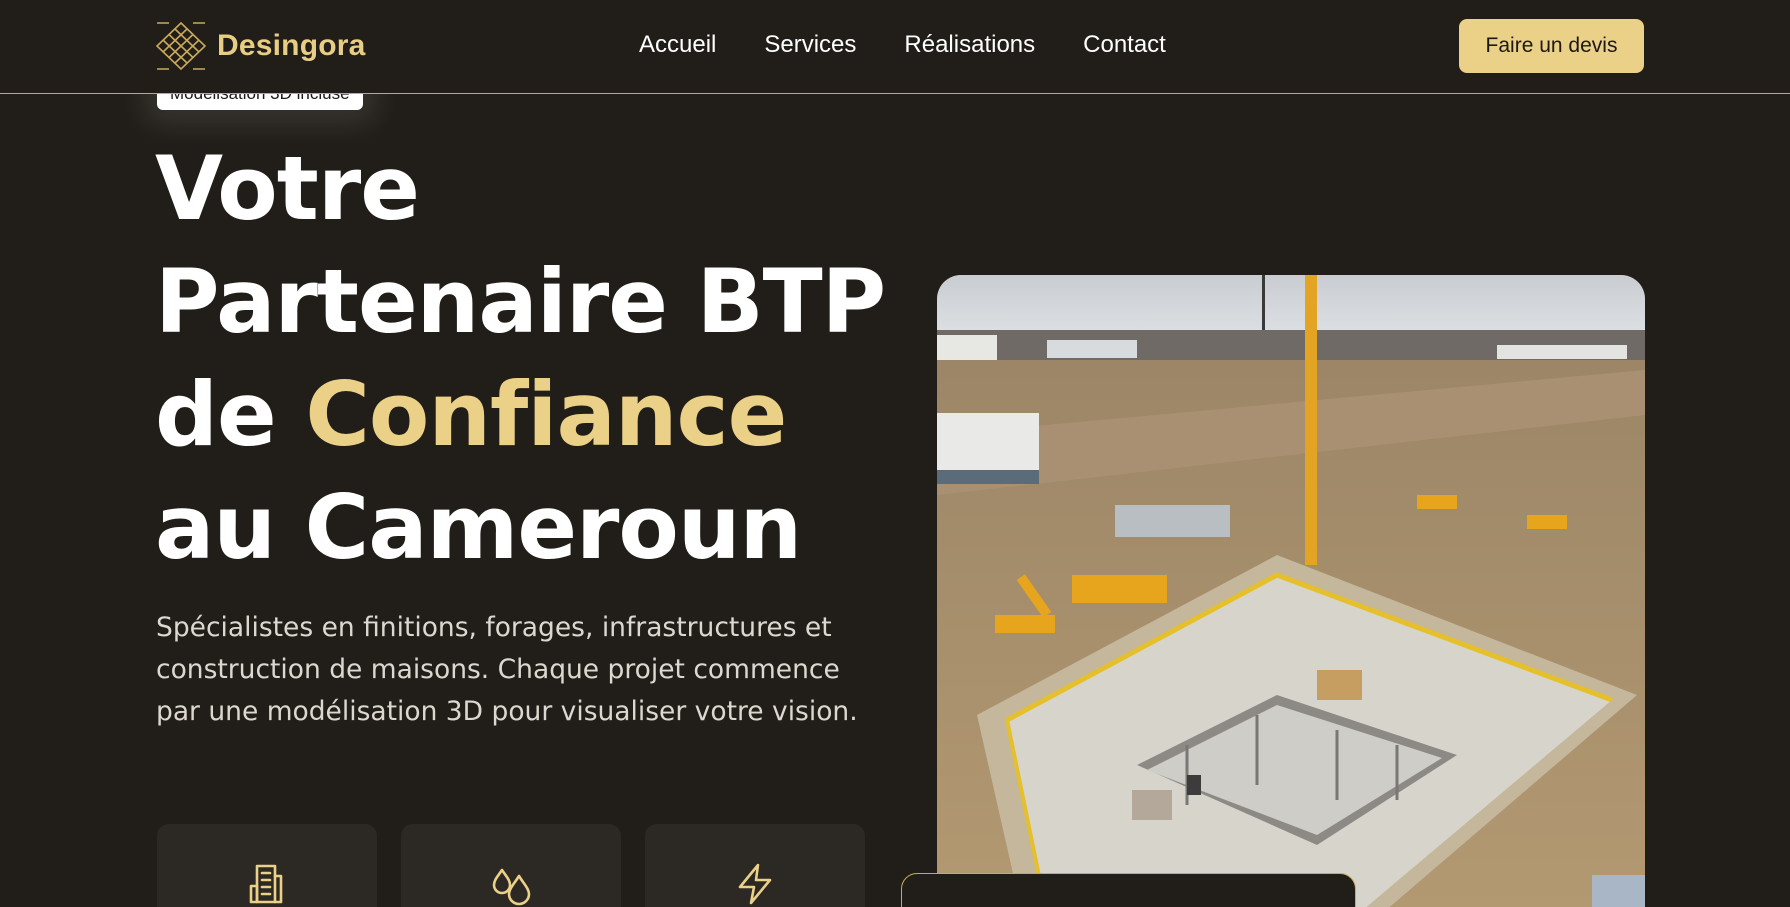 Image resolution: width=1790 pixels, height=907 pixels. I want to click on feature-card-finitions, so click(267, 865).